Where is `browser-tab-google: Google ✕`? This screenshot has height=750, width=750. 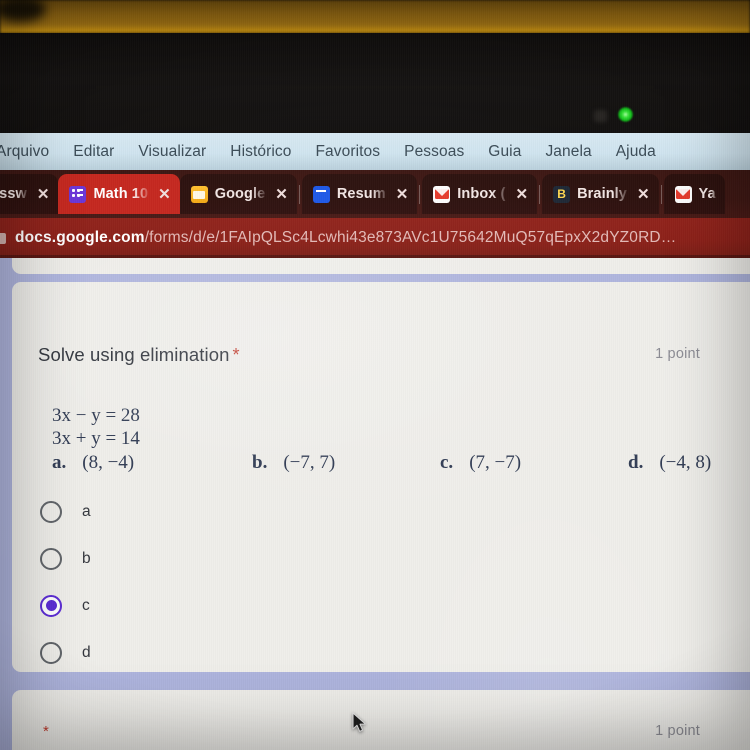
browser-tab-google: Google ✕ is located at coordinates (238, 194).